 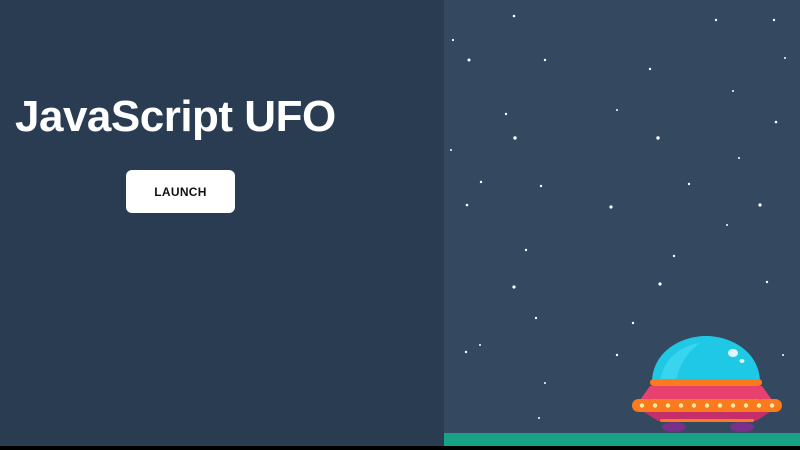 What do you see at coordinates (175, 116) in the screenshot?
I see `page-title: JavaScript UFO` at bounding box center [175, 116].